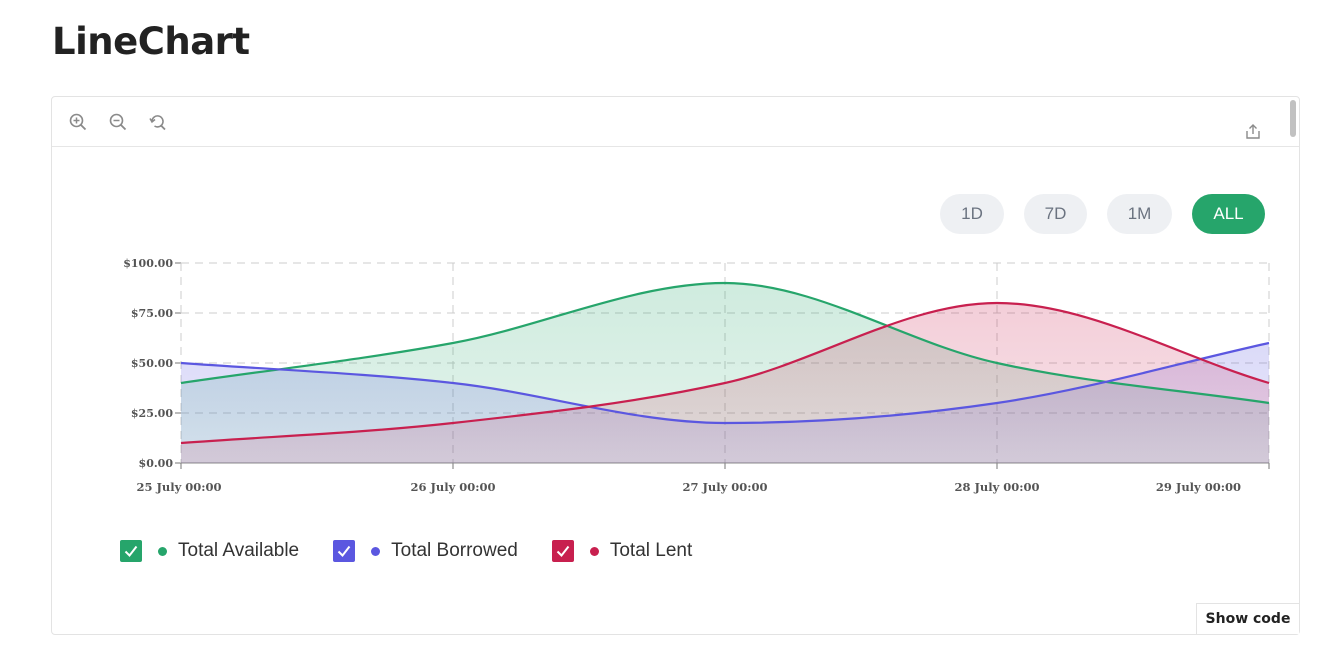  What do you see at coordinates (651, 550) in the screenshot?
I see `legend-label: Total Lent` at bounding box center [651, 550].